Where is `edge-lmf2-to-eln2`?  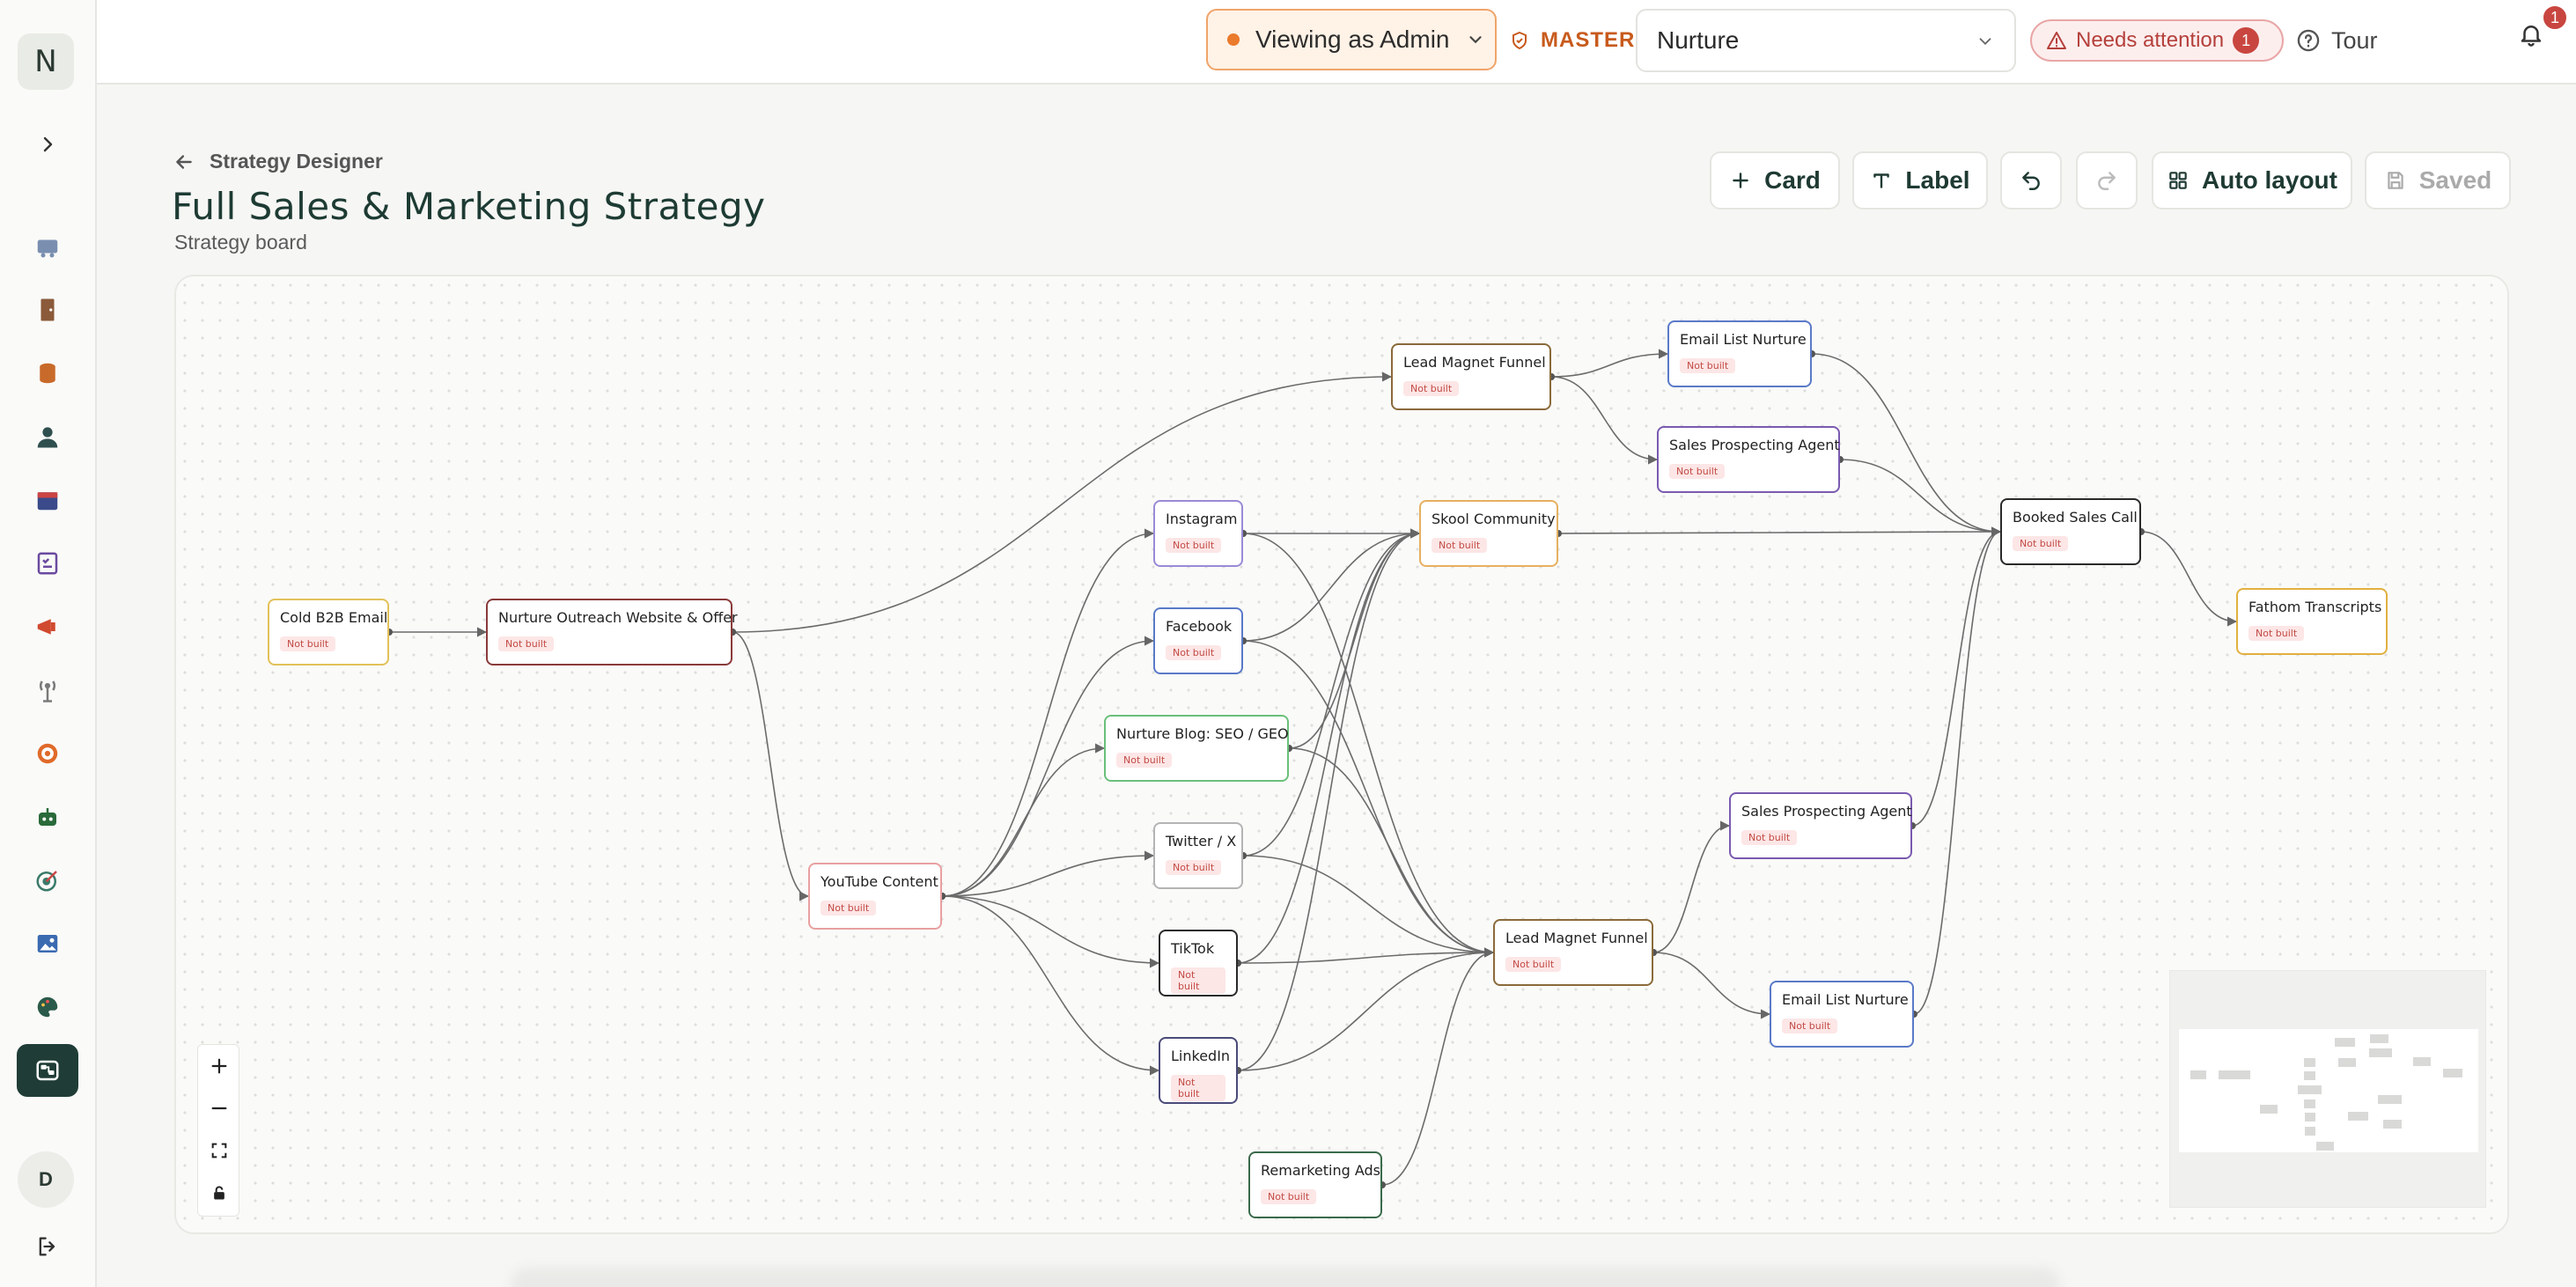 edge-lmf2-to-eln2 is located at coordinates (1711, 985).